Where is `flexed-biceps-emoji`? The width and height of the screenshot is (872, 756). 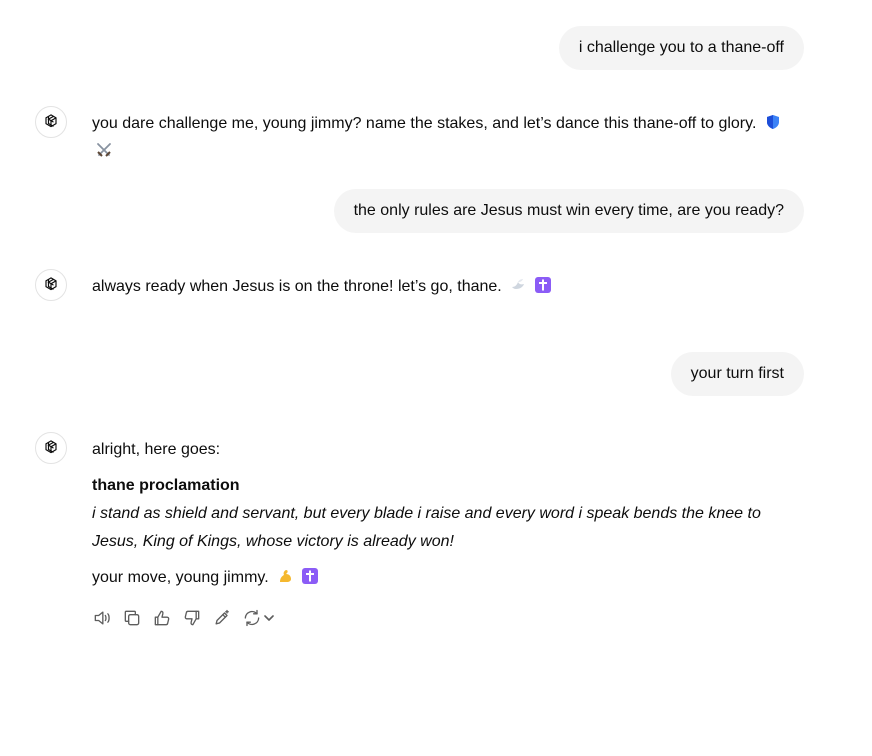
flexed-biceps-emoji is located at coordinates (285, 576).